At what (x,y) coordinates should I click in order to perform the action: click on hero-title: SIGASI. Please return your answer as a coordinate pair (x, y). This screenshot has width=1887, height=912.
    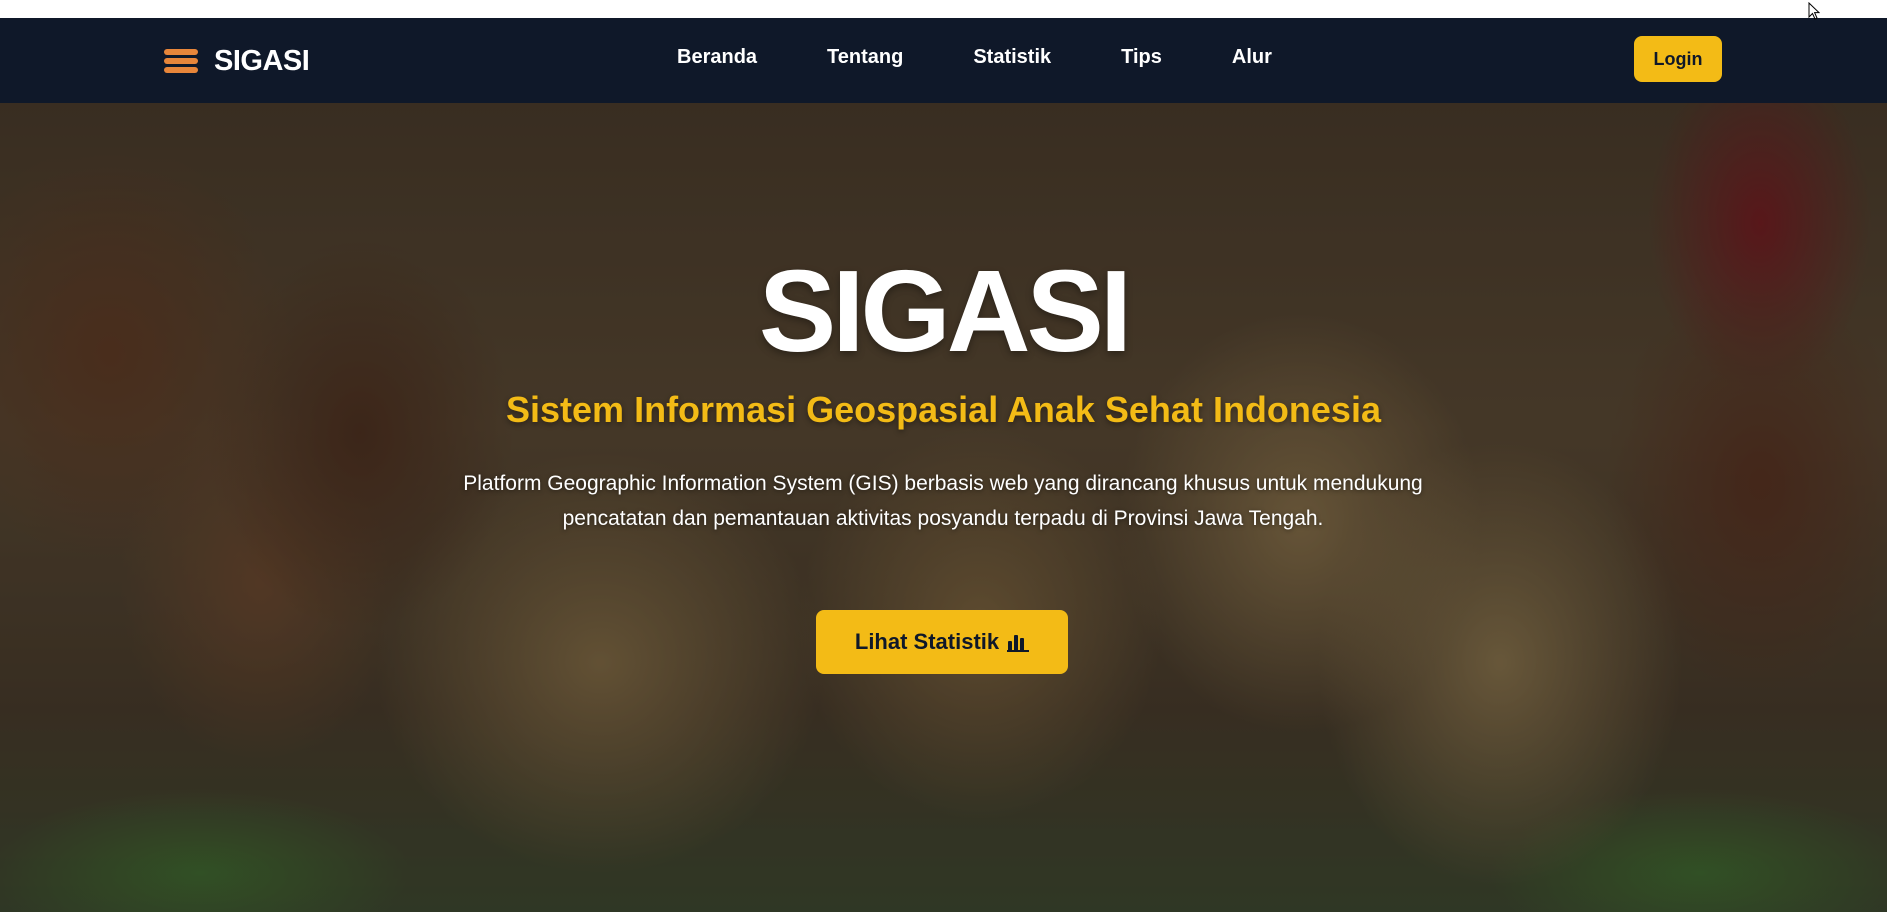
    Looking at the image, I should click on (945, 311).